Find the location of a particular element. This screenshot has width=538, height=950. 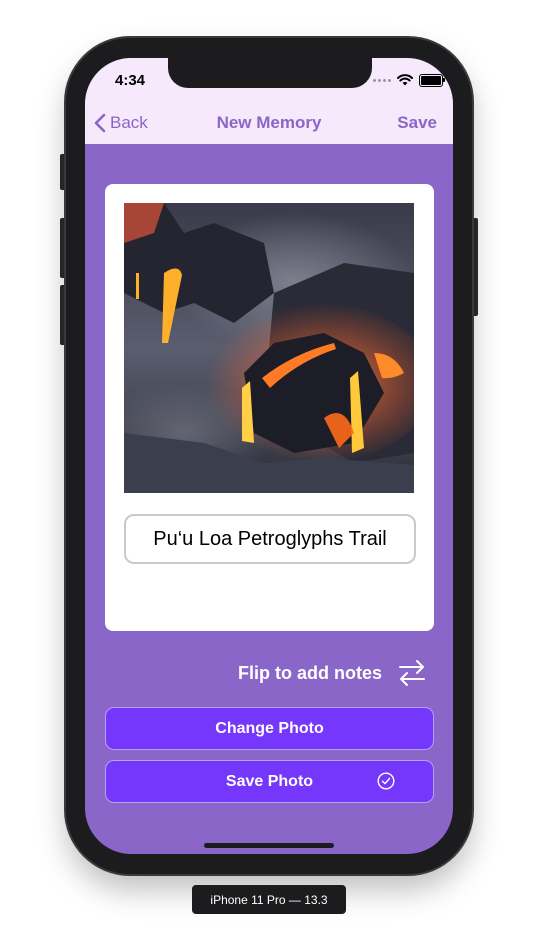

flip-label: Flip to add notes is located at coordinates (310, 672).